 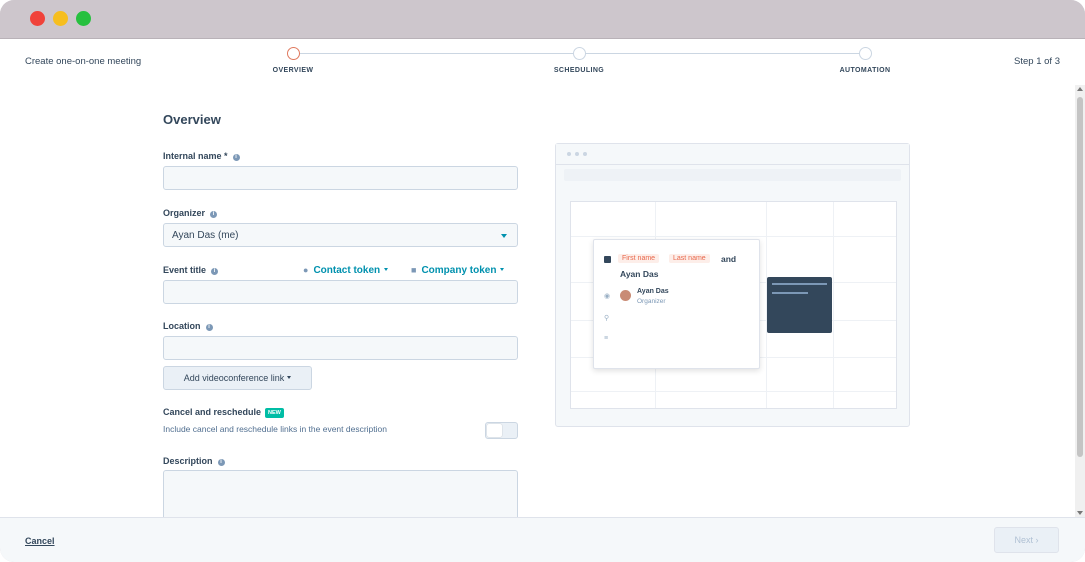 What do you see at coordinates (639, 274) in the screenshot?
I see `attendee-name: Ayan Das` at bounding box center [639, 274].